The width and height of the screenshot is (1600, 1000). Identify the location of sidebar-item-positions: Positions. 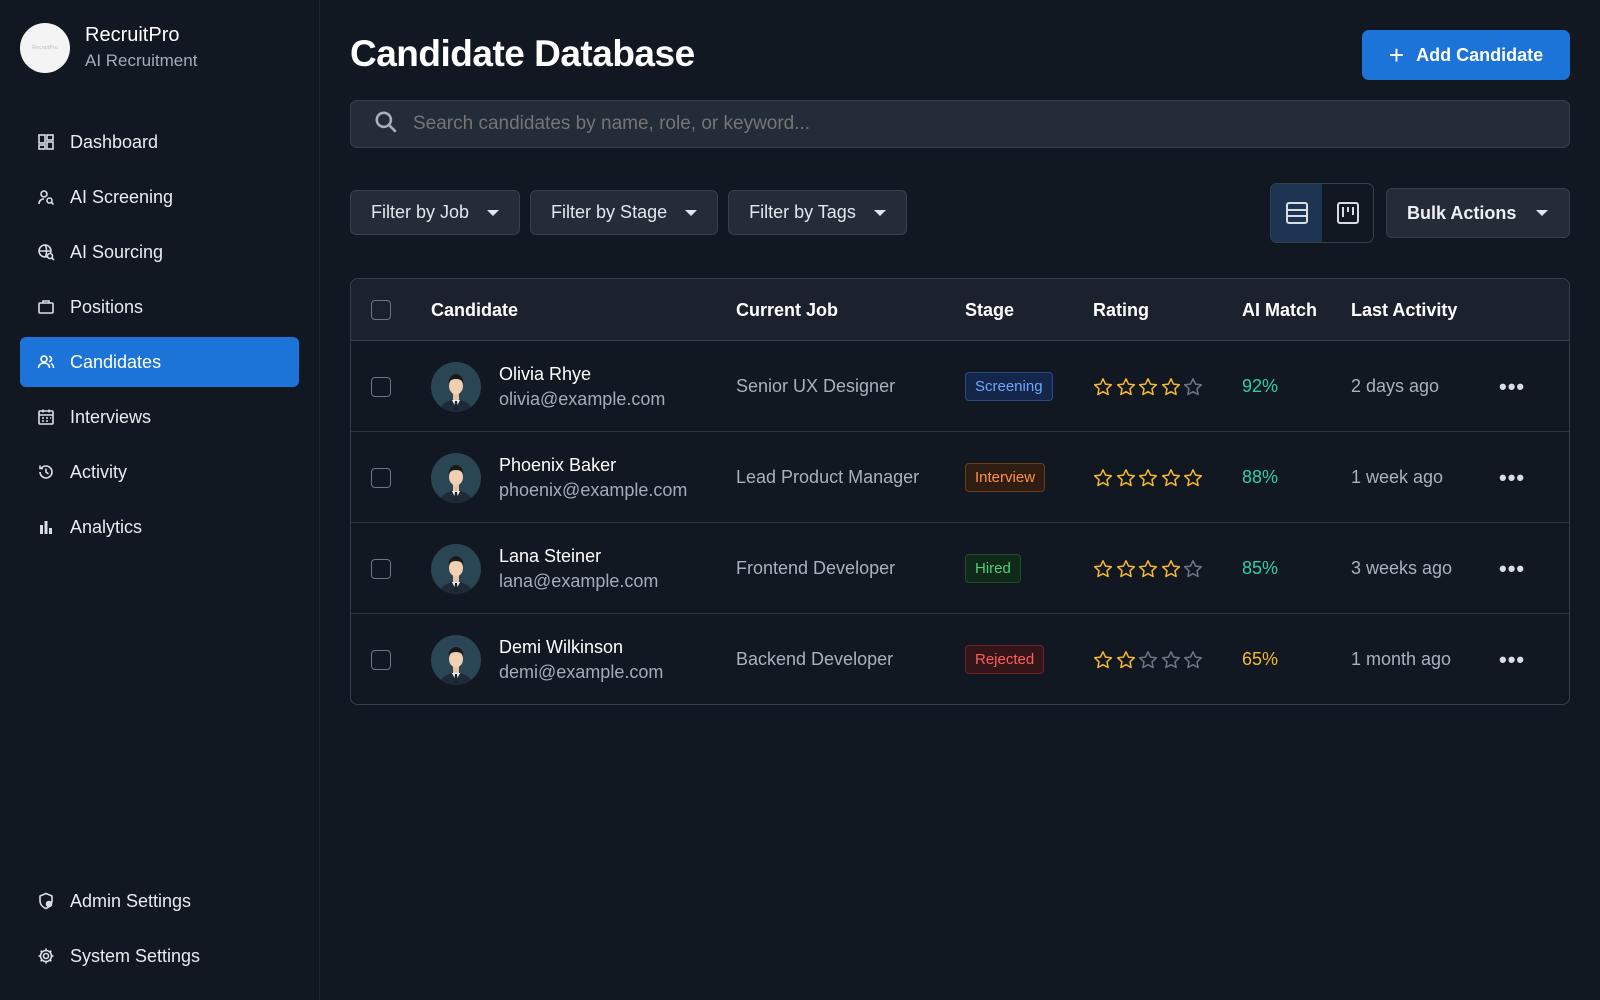
(159, 307).